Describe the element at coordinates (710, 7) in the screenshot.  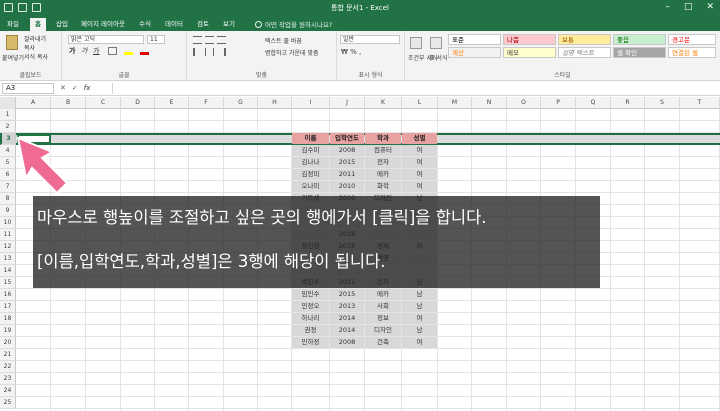
I see `close-icon: ✕` at that location.